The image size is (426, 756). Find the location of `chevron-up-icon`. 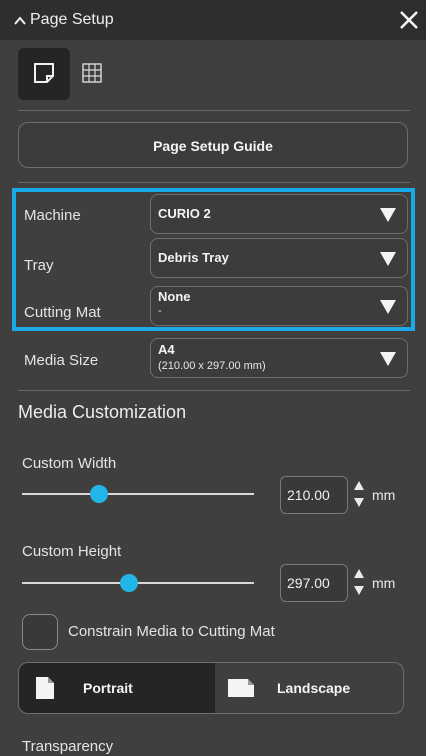

chevron-up-icon is located at coordinates (20, 21).